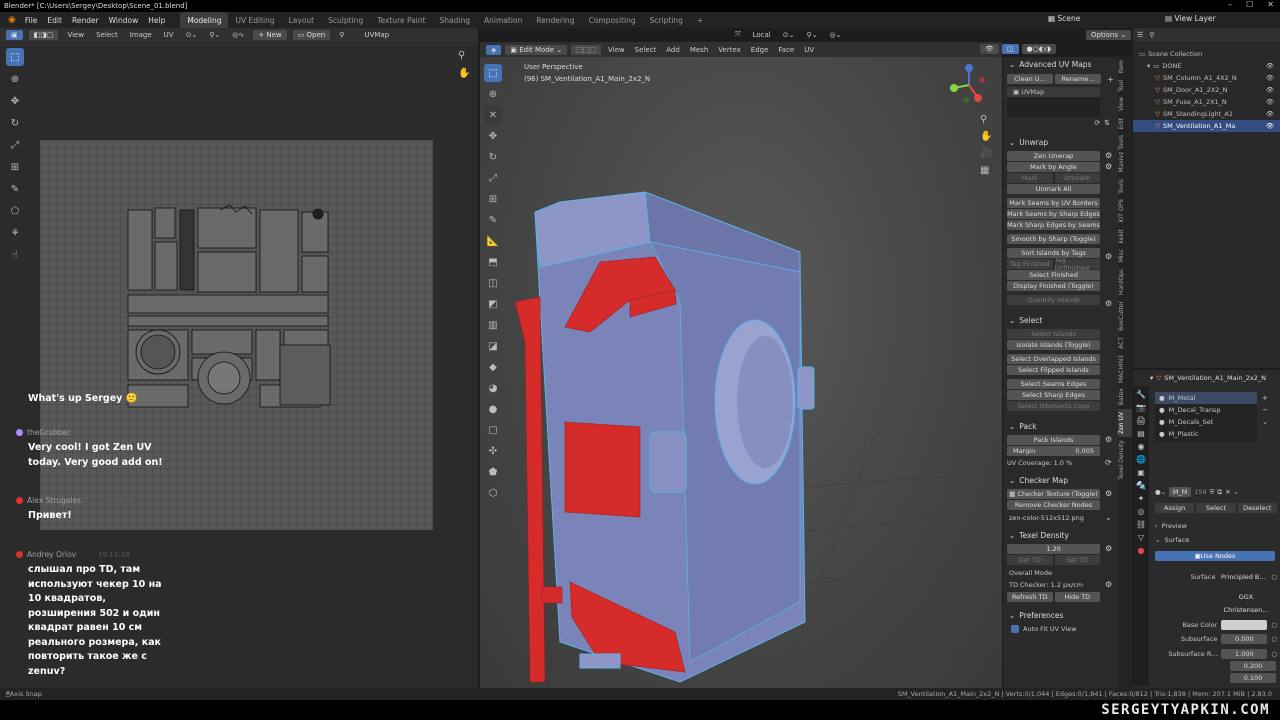  What do you see at coordinates (986, 170) in the screenshot?
I see `grid-ortho-icon: ▦` at bounding box center [986, 170].